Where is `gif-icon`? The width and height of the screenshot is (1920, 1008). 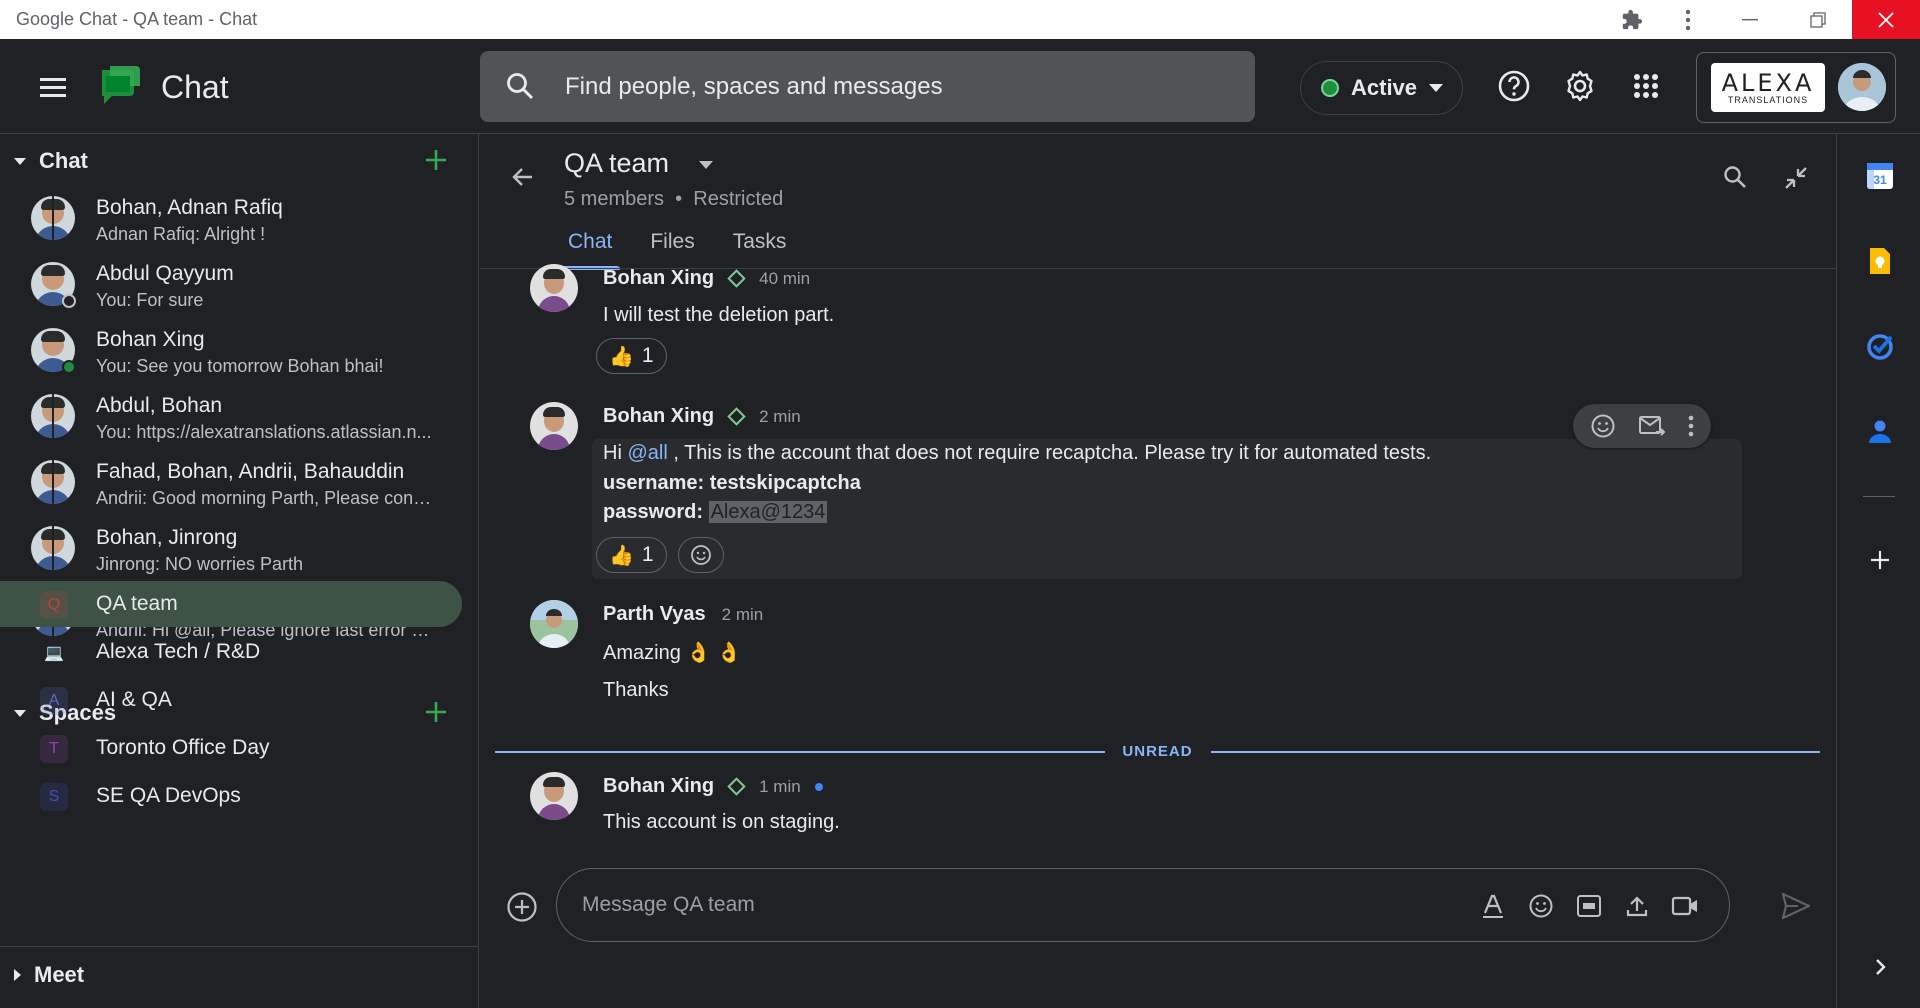
gif-icon is located at coordinates (1589, 906).